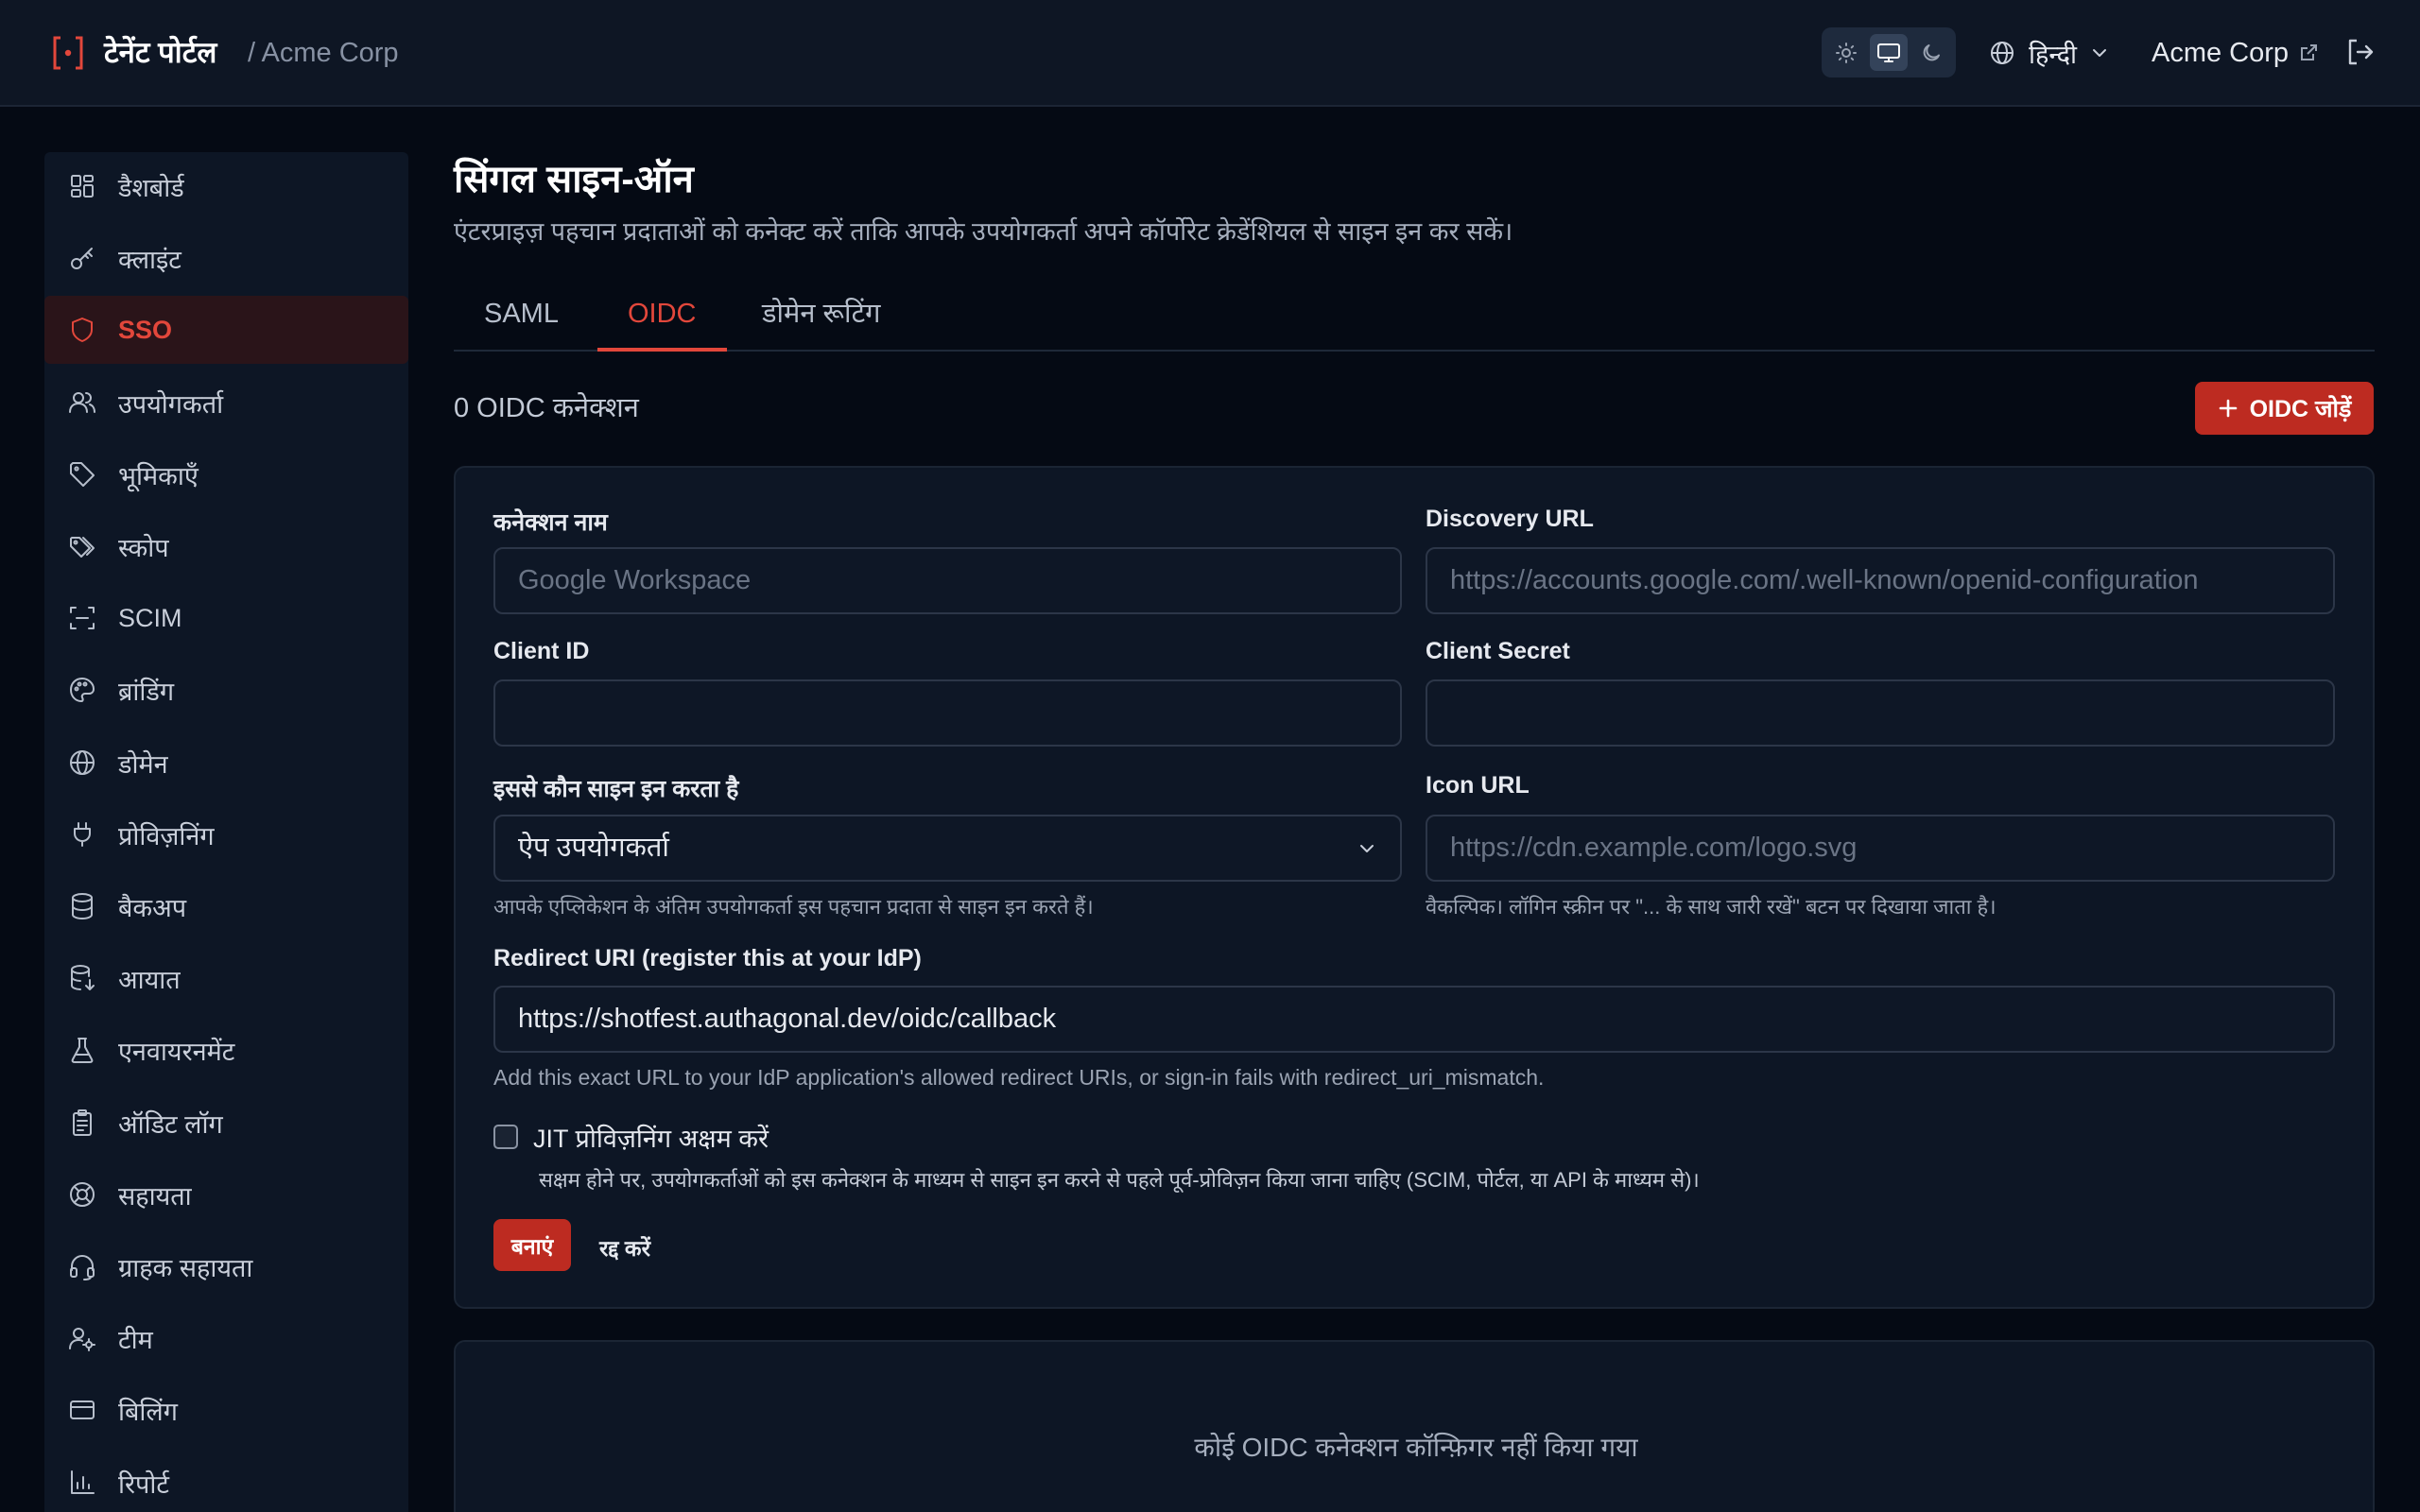 The width and height of the screenshot is (2420, 1512). Describe the element at coordinates (226, 763) in the screenshot. I see `sidebar-item-globe: डोमेन` at that location.